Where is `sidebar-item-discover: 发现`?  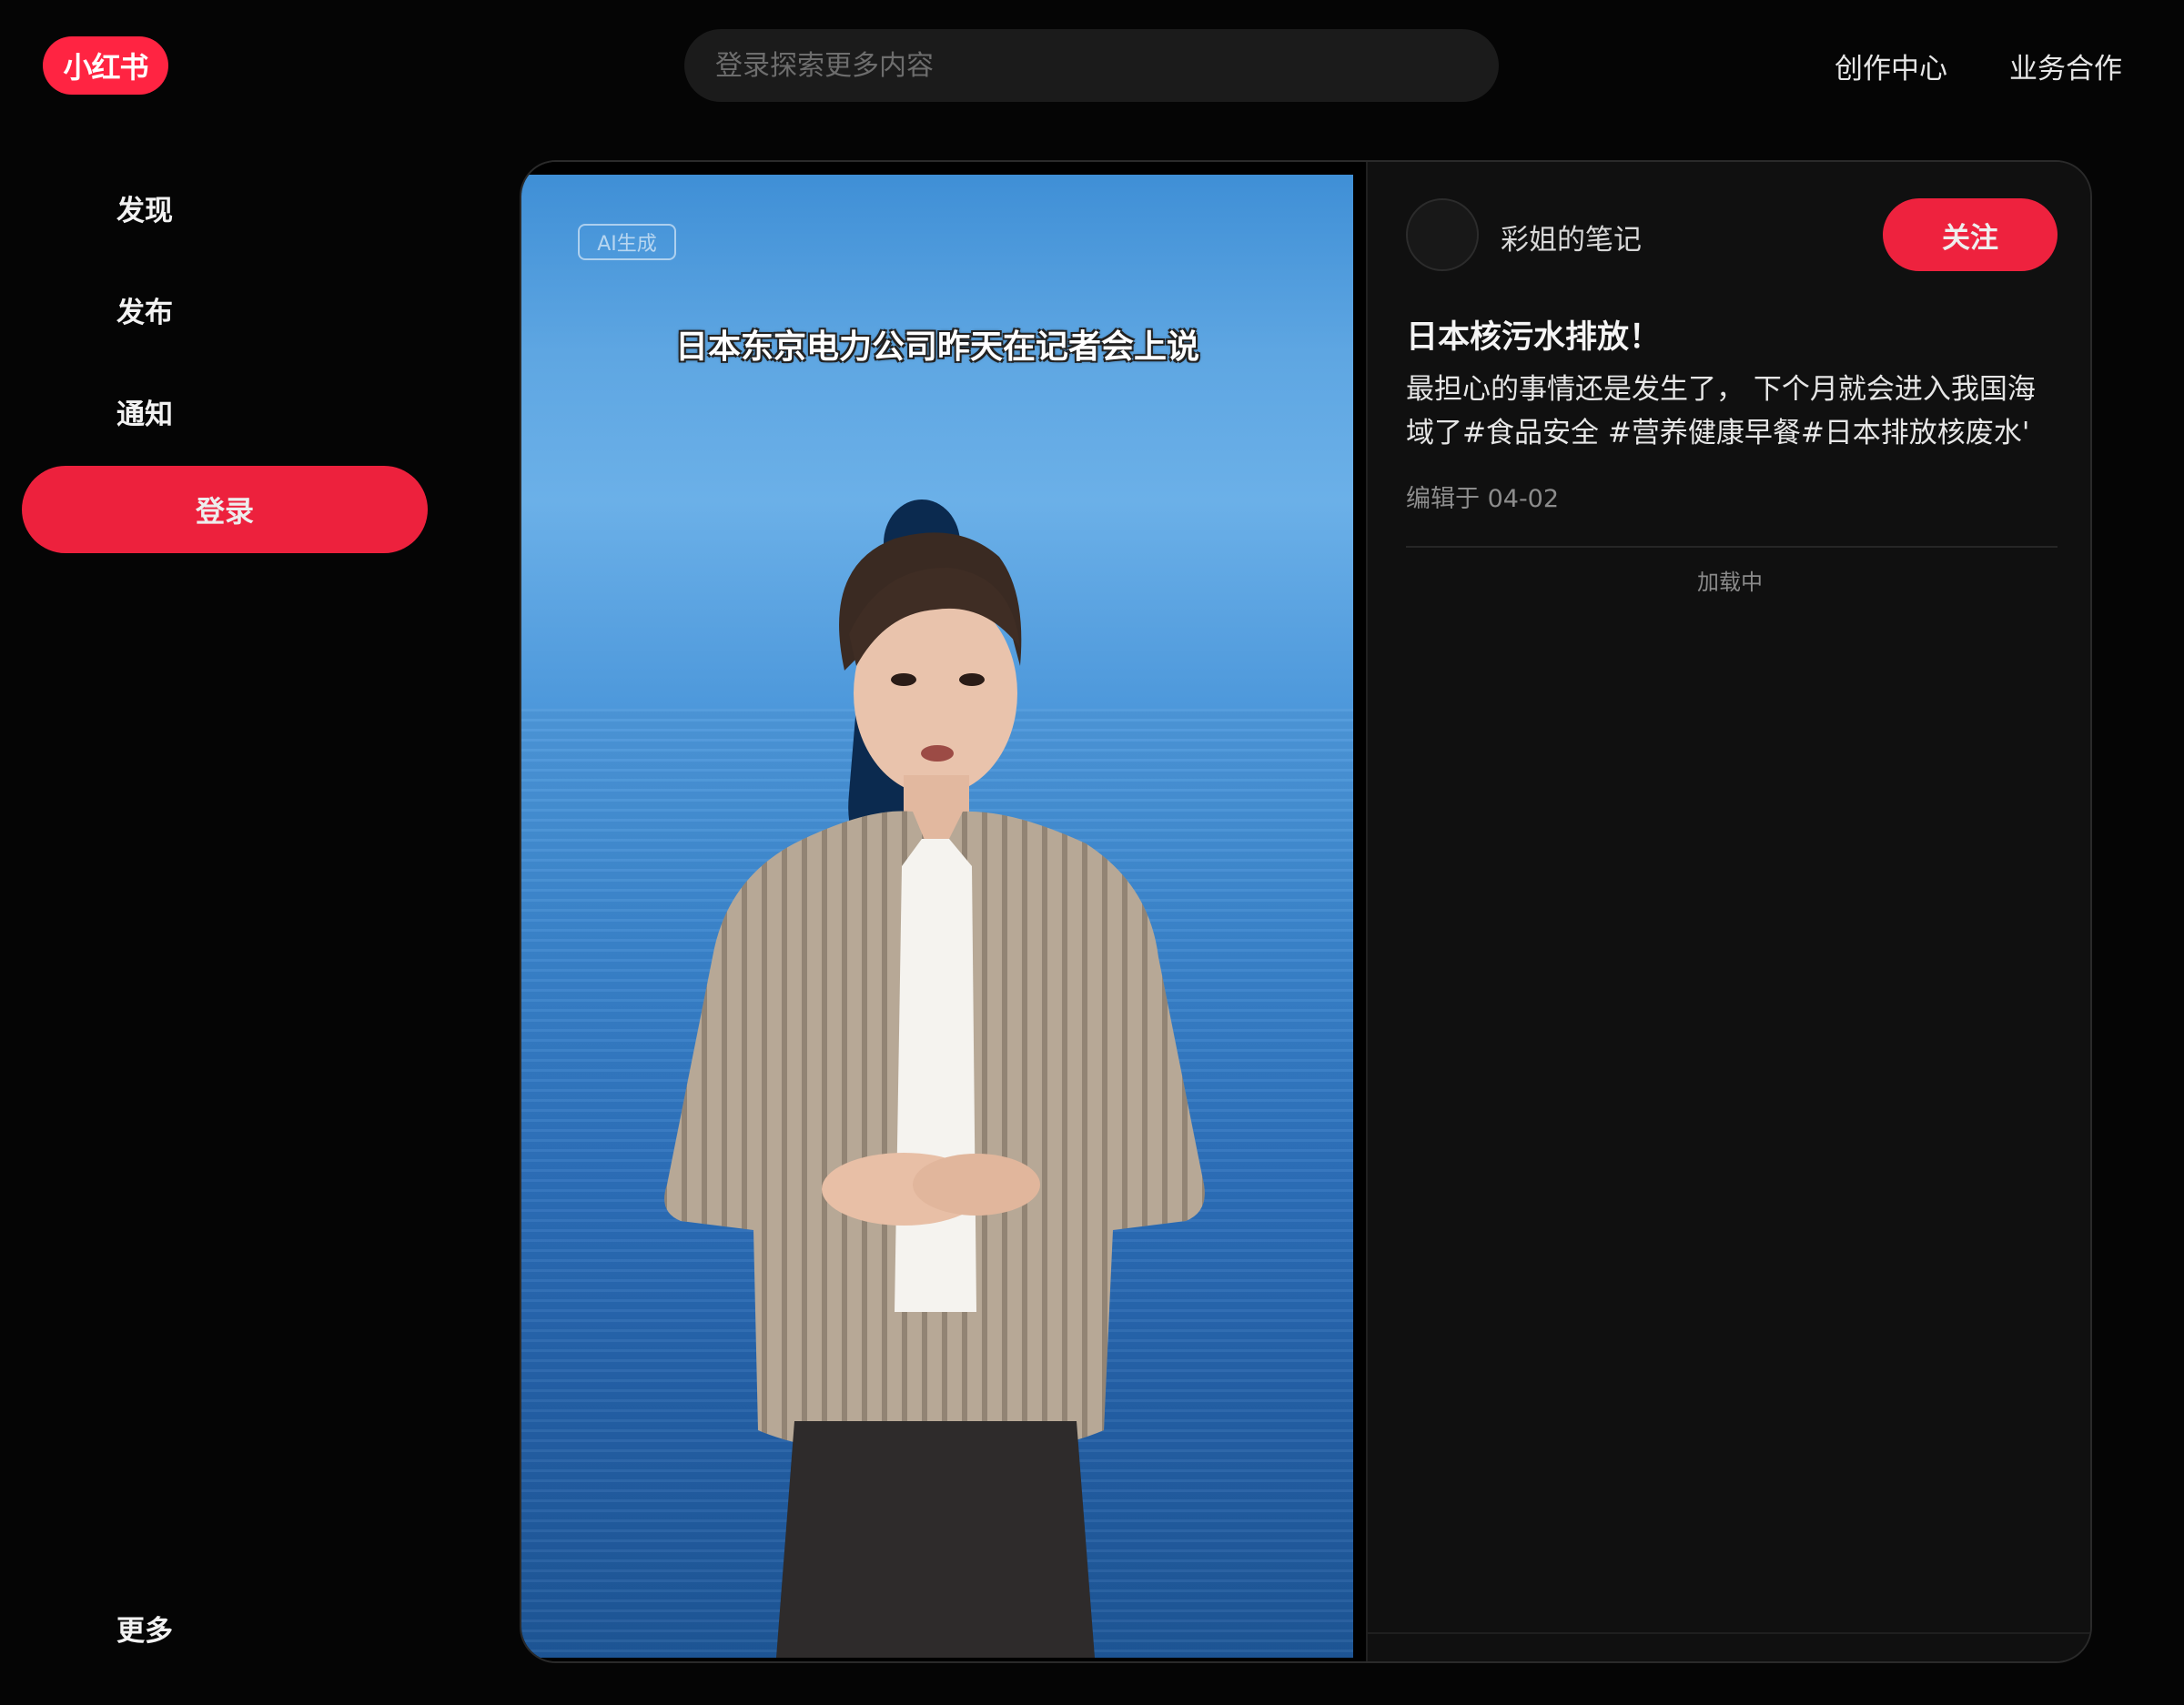 sidebar-item-discover: 发现 is located at coordinates (145, 207).